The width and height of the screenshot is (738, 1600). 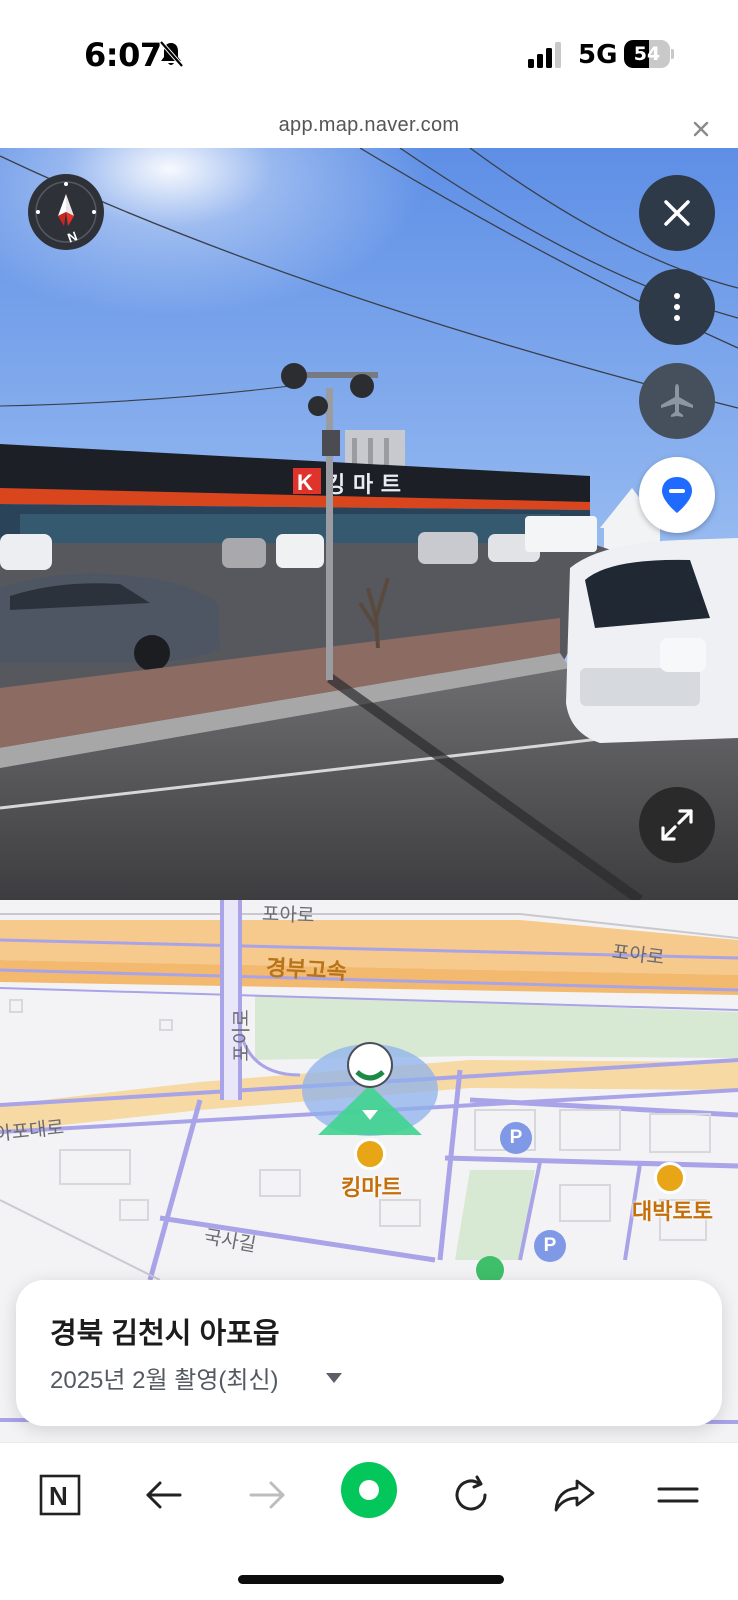 I want to click on battery-percent: 54, so click(x=647, y=54).